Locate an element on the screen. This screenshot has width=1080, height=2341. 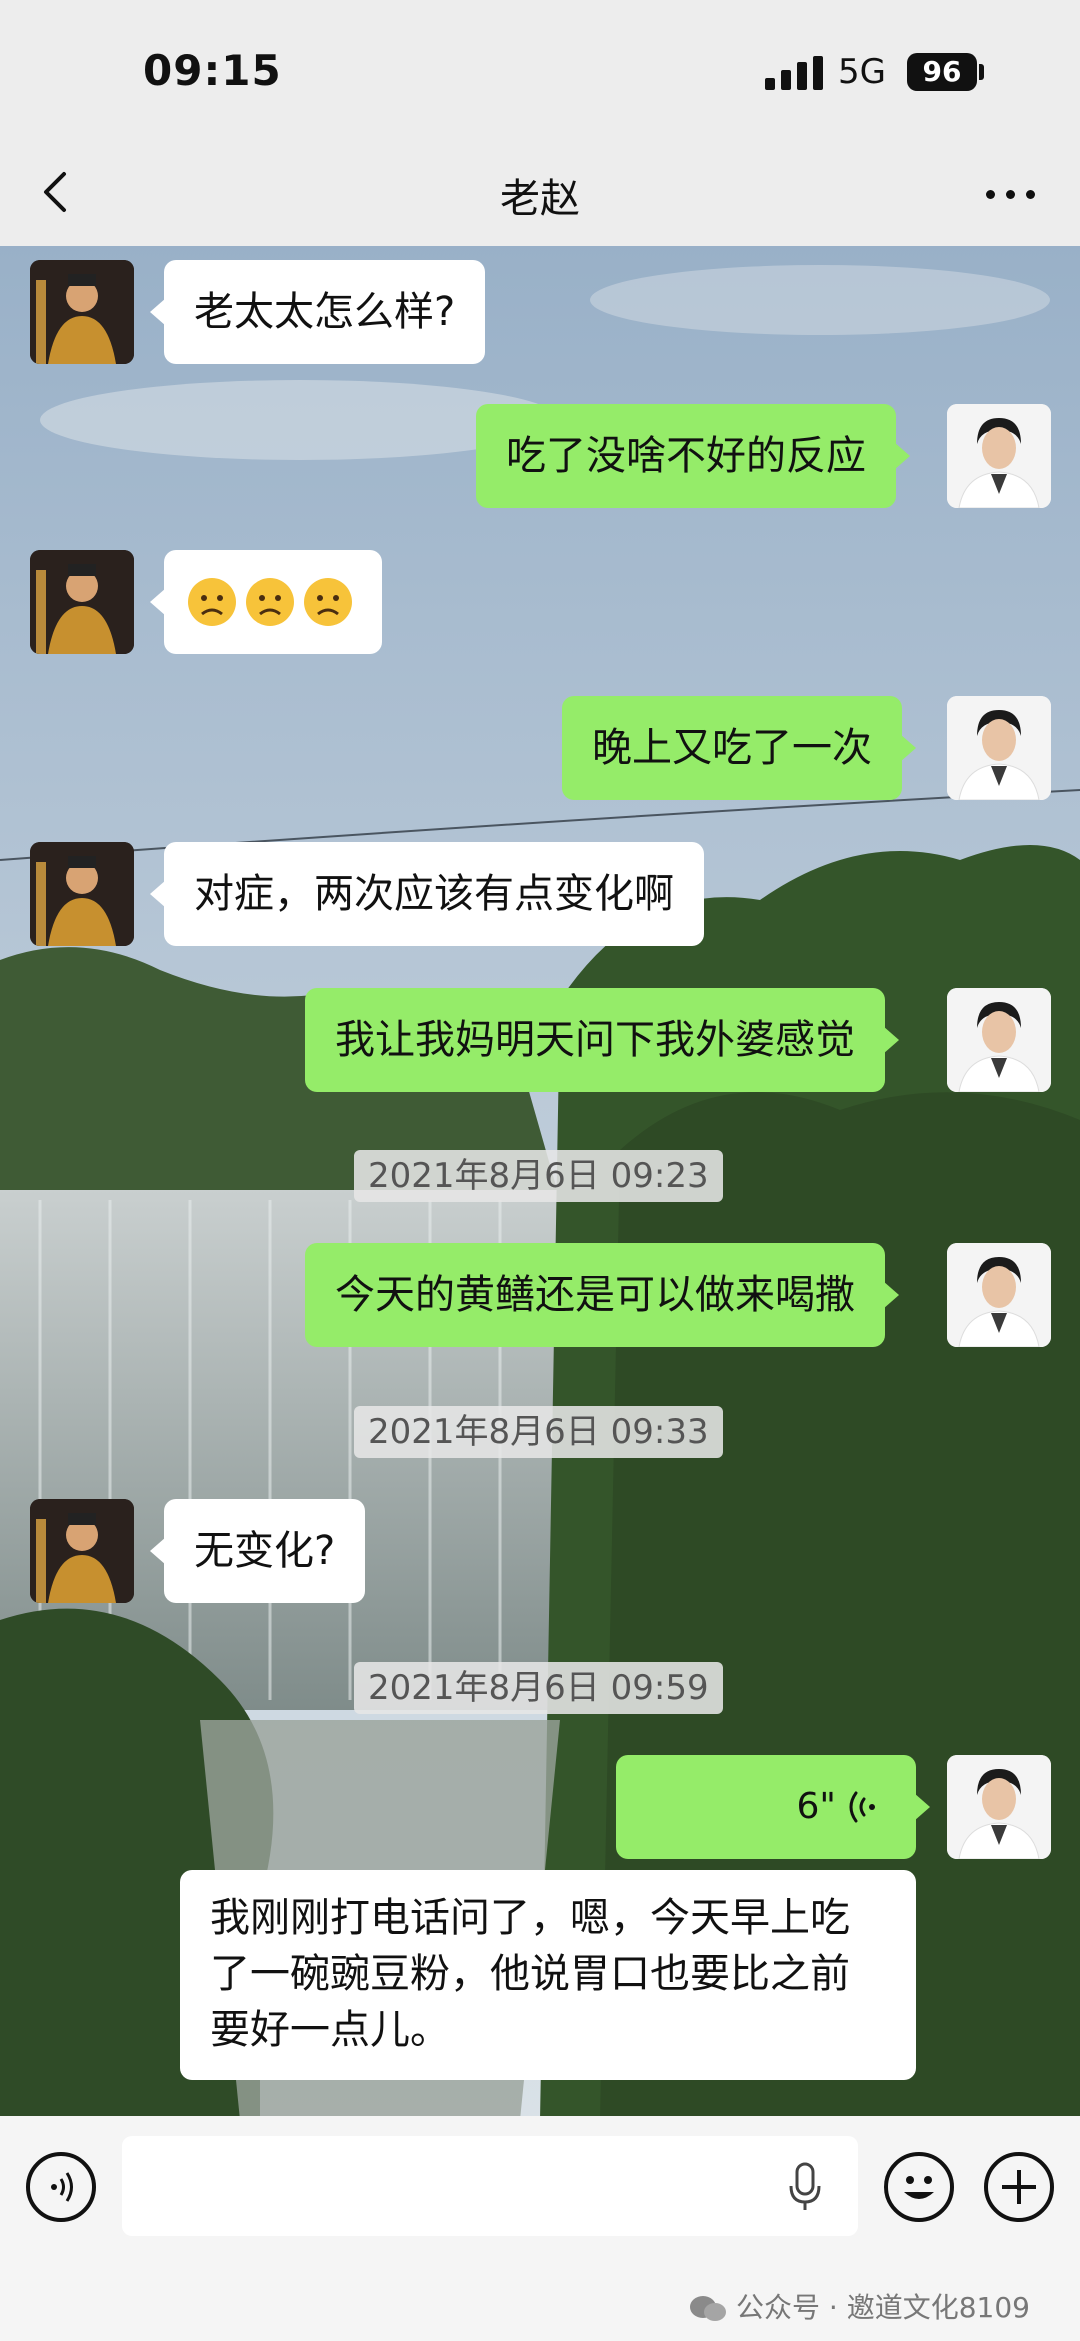
wechat-icon is located at coordinates (708, 2308).